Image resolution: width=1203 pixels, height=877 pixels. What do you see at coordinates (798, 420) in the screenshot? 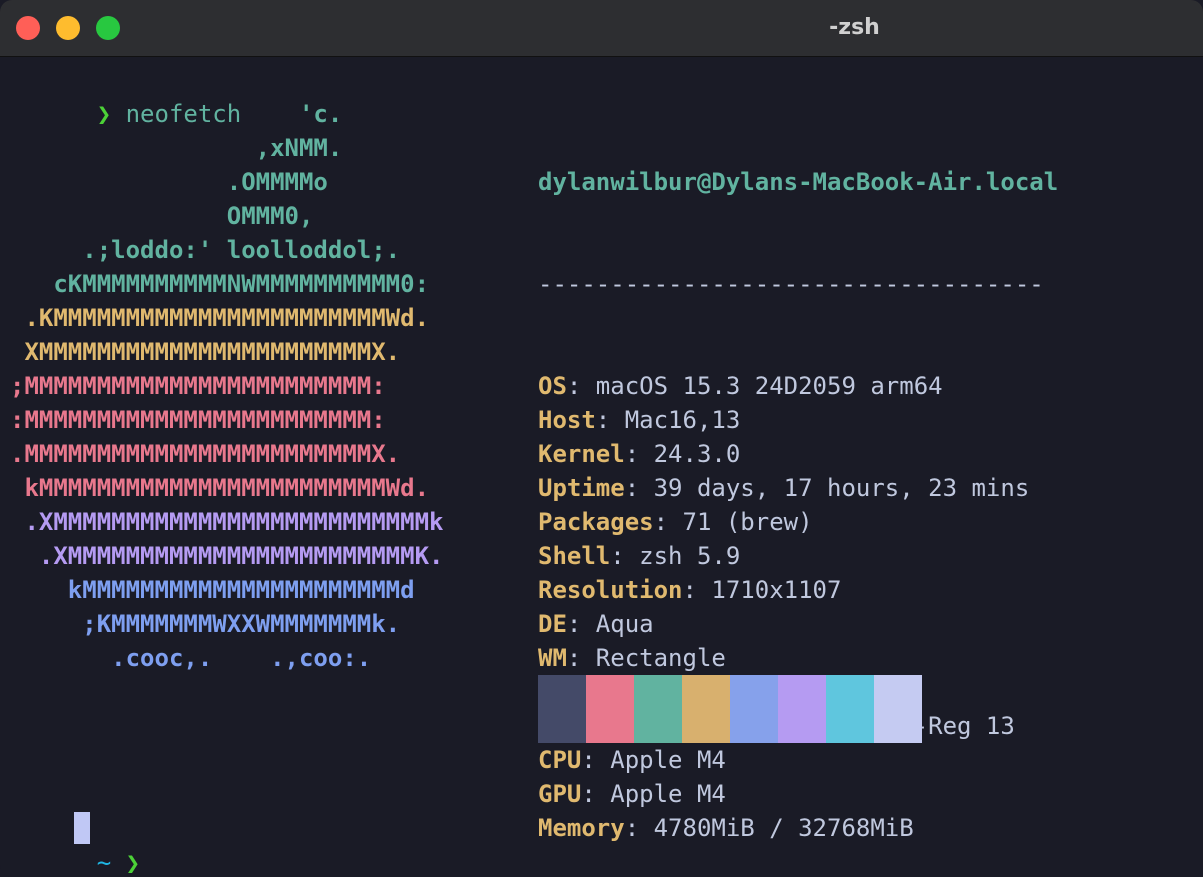
I see `info-row: Host: Mac16,13` at bounding box center [798, 420].